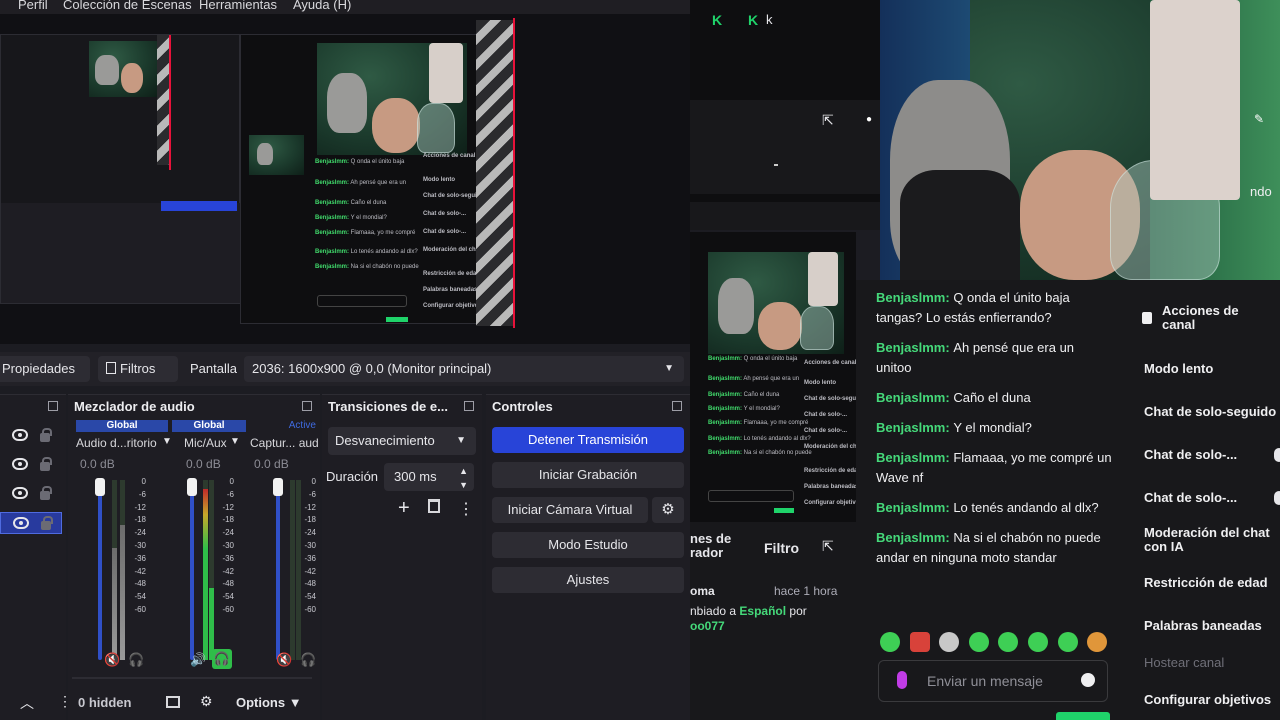  I want to click on side-partial-text: ndo, so click(1261, 191).